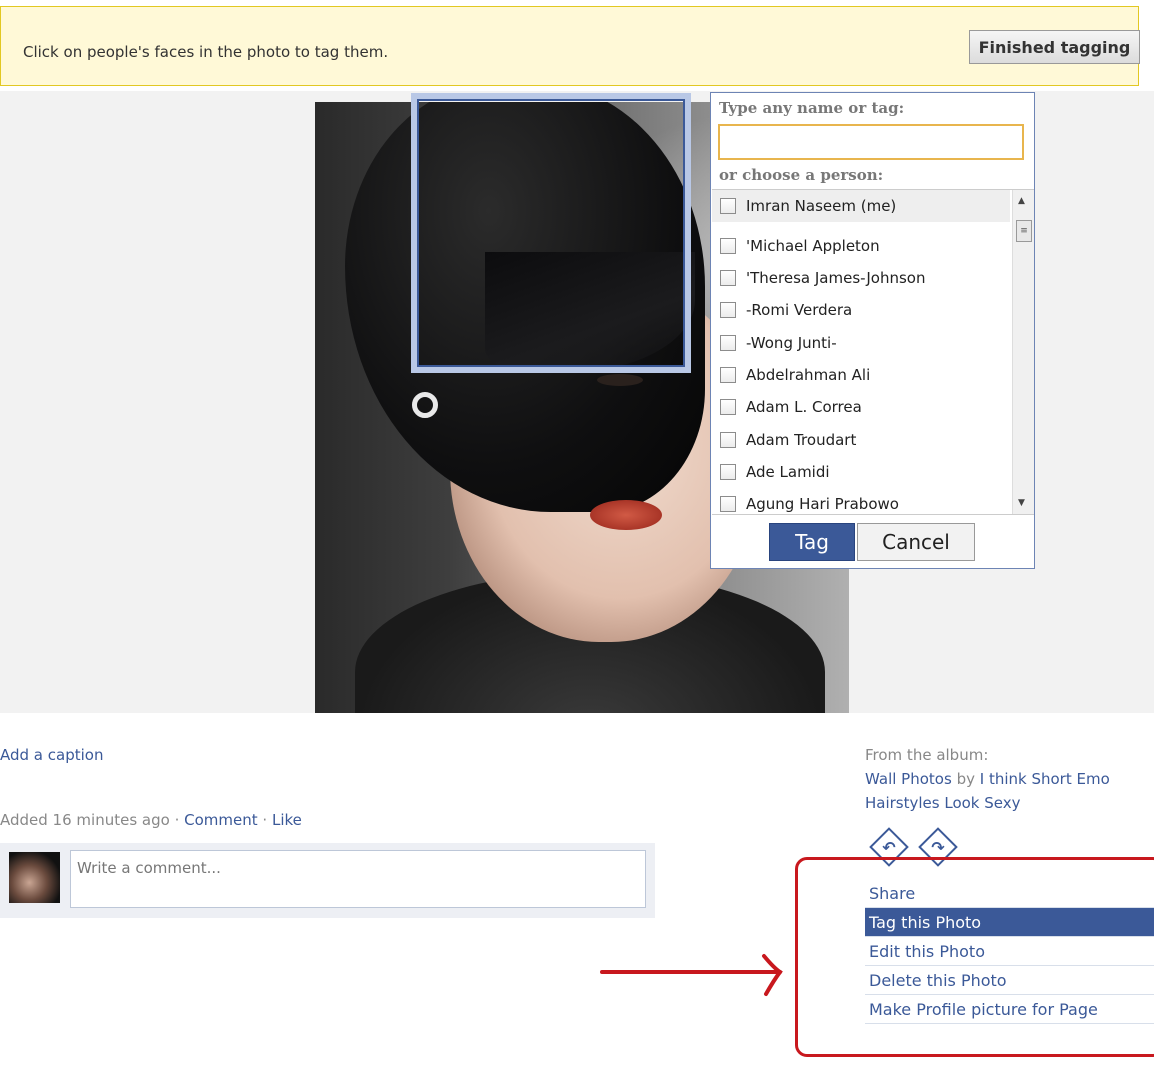  I want to click on person-row: Adam L. Correa, so click(861, 407).